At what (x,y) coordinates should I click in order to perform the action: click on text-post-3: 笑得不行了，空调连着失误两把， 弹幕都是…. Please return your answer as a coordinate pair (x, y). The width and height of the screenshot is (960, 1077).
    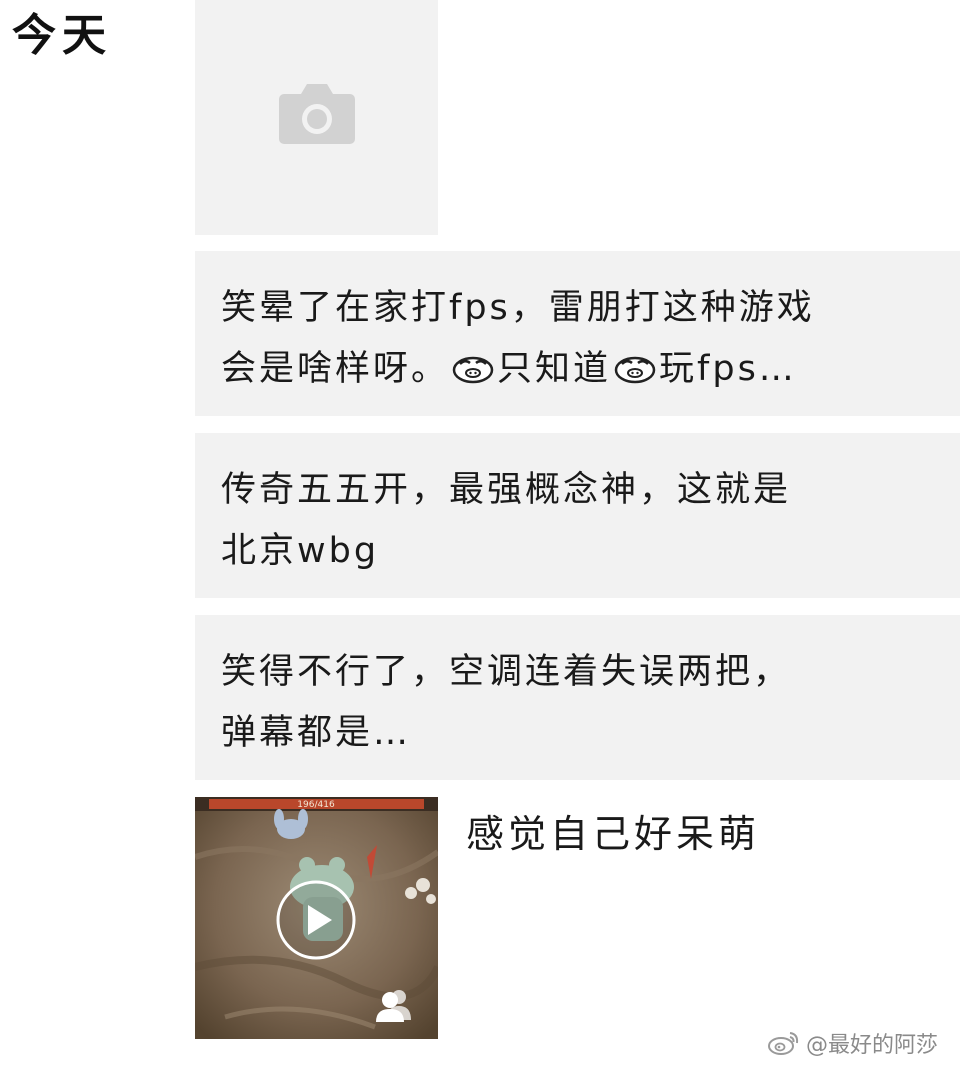
    Looking at the image, I should click on (577, 697).